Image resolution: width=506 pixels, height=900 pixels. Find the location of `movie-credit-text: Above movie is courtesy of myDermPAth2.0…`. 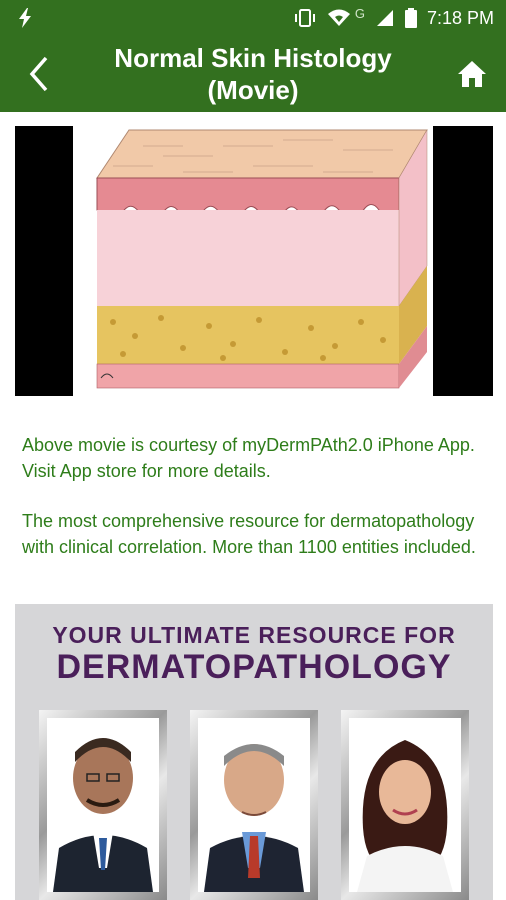

movie-credit-text: Above movie is courtesy of myDermPAth2.0… is located at coordinates (248, 458).